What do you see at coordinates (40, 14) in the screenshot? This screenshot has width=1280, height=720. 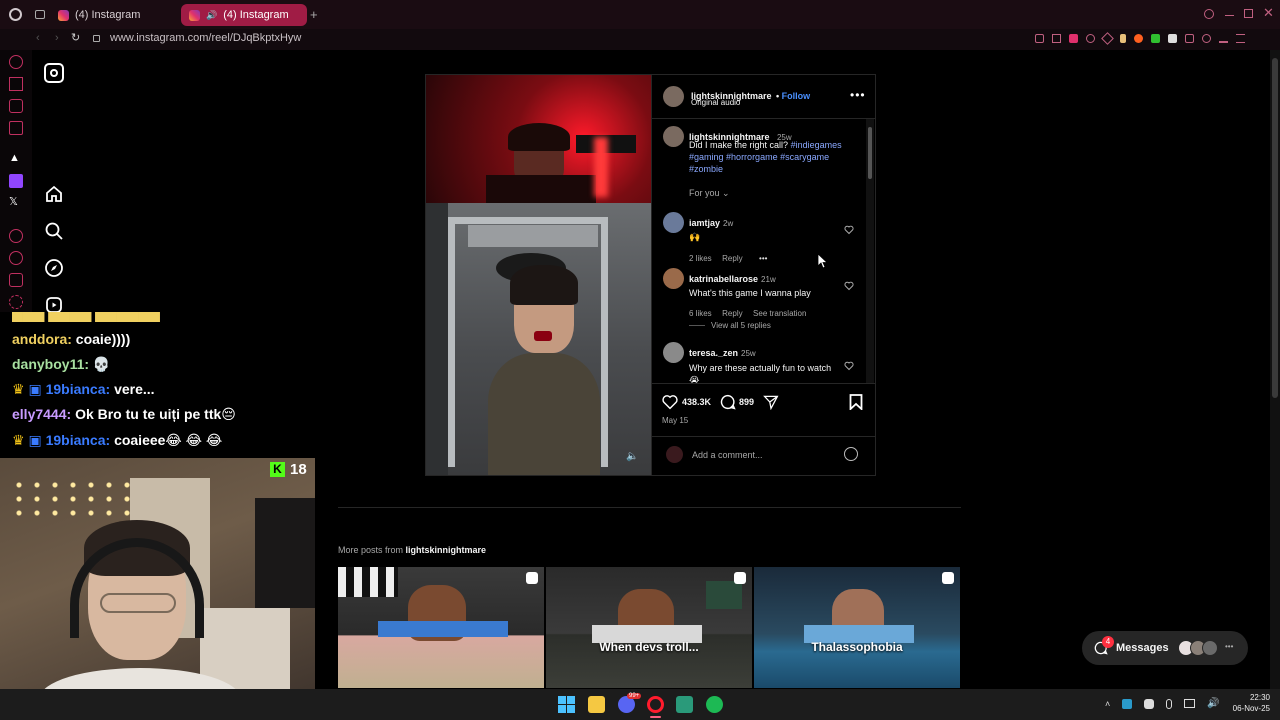 I see `tab-overview-icon` at bounding box center [40, 14].